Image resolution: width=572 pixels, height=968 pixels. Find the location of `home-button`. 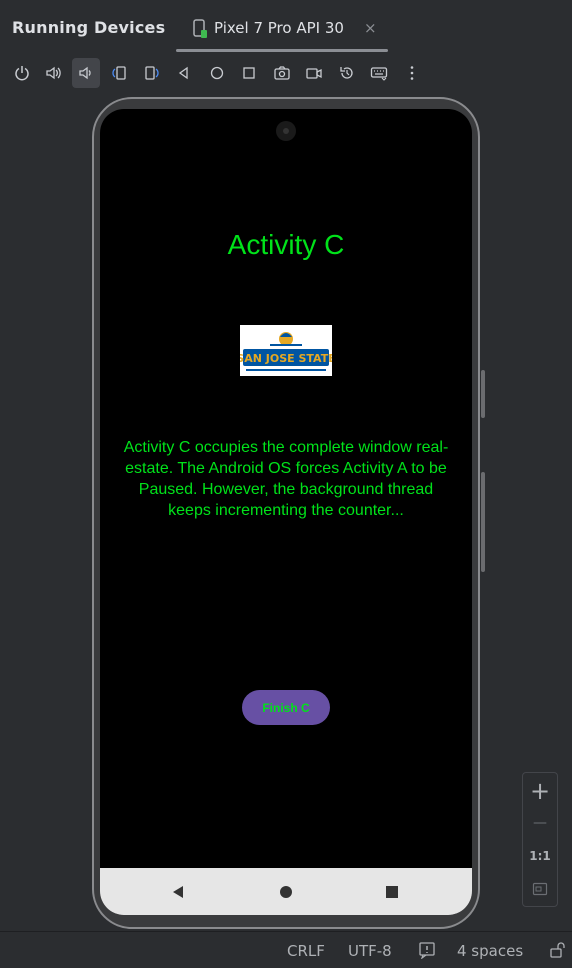

home-button is located at coordinates (217, 73).